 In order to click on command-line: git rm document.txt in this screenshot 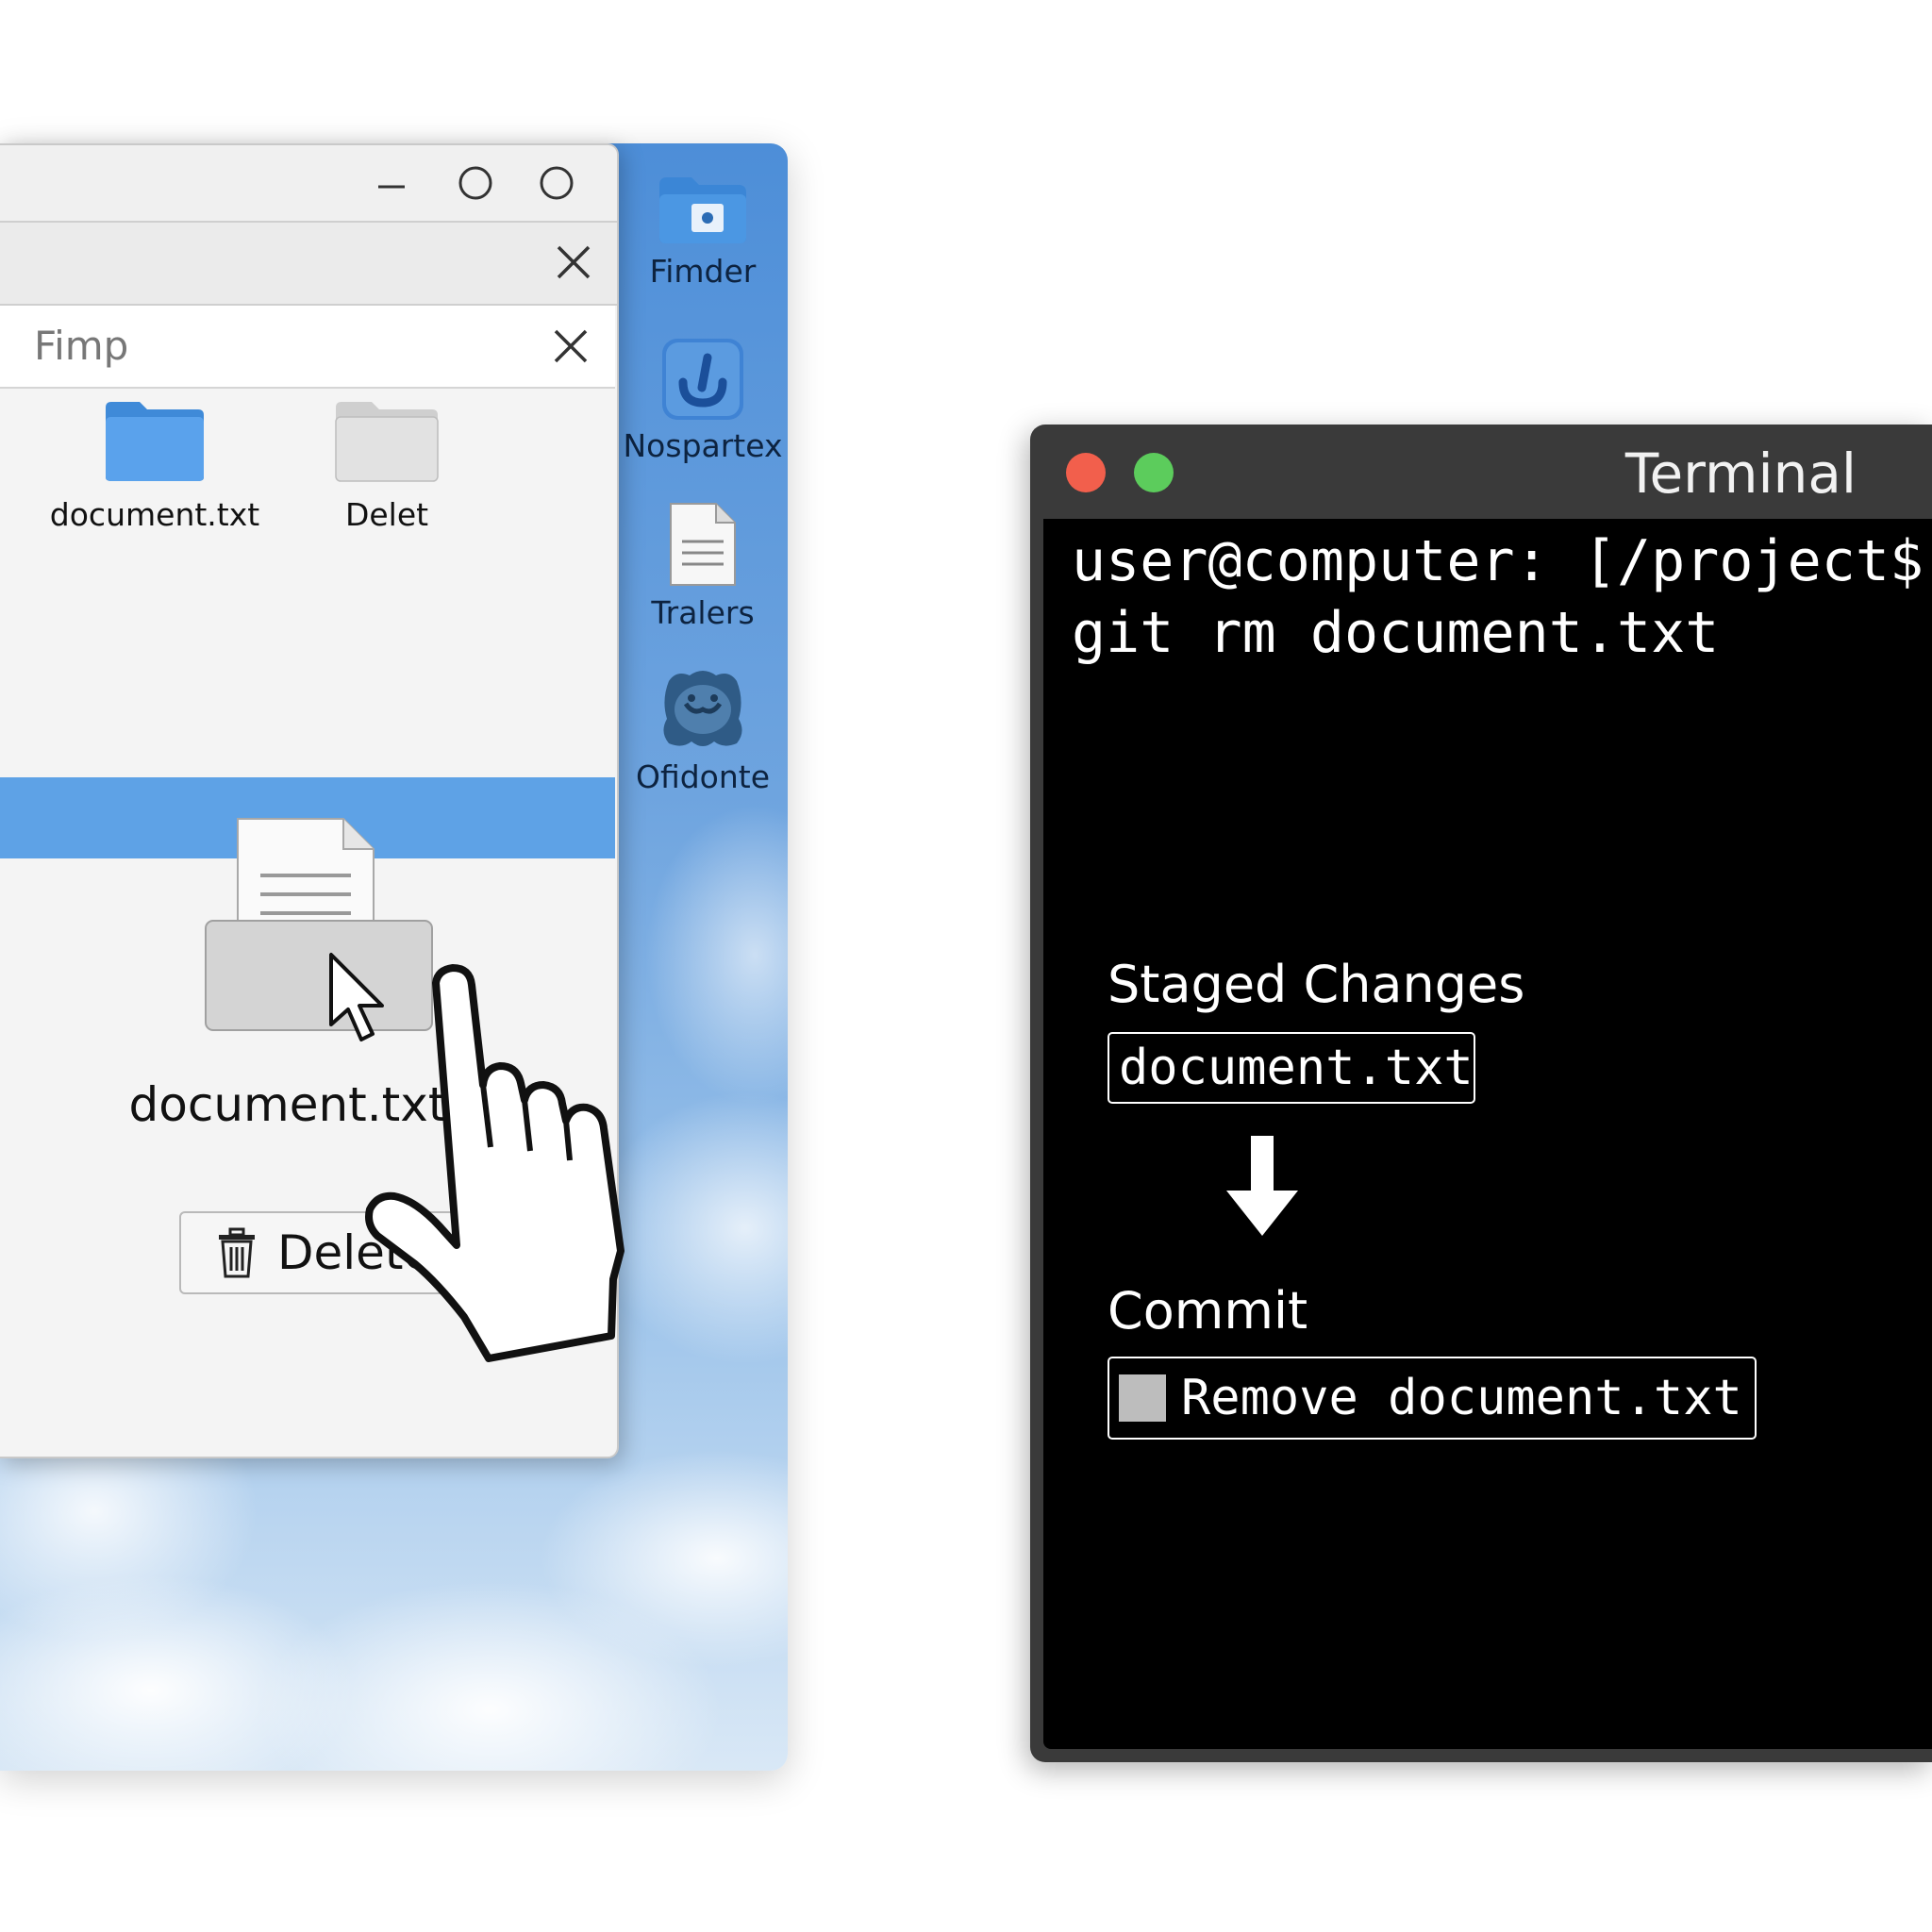, I will do `click(1396, 633)`.